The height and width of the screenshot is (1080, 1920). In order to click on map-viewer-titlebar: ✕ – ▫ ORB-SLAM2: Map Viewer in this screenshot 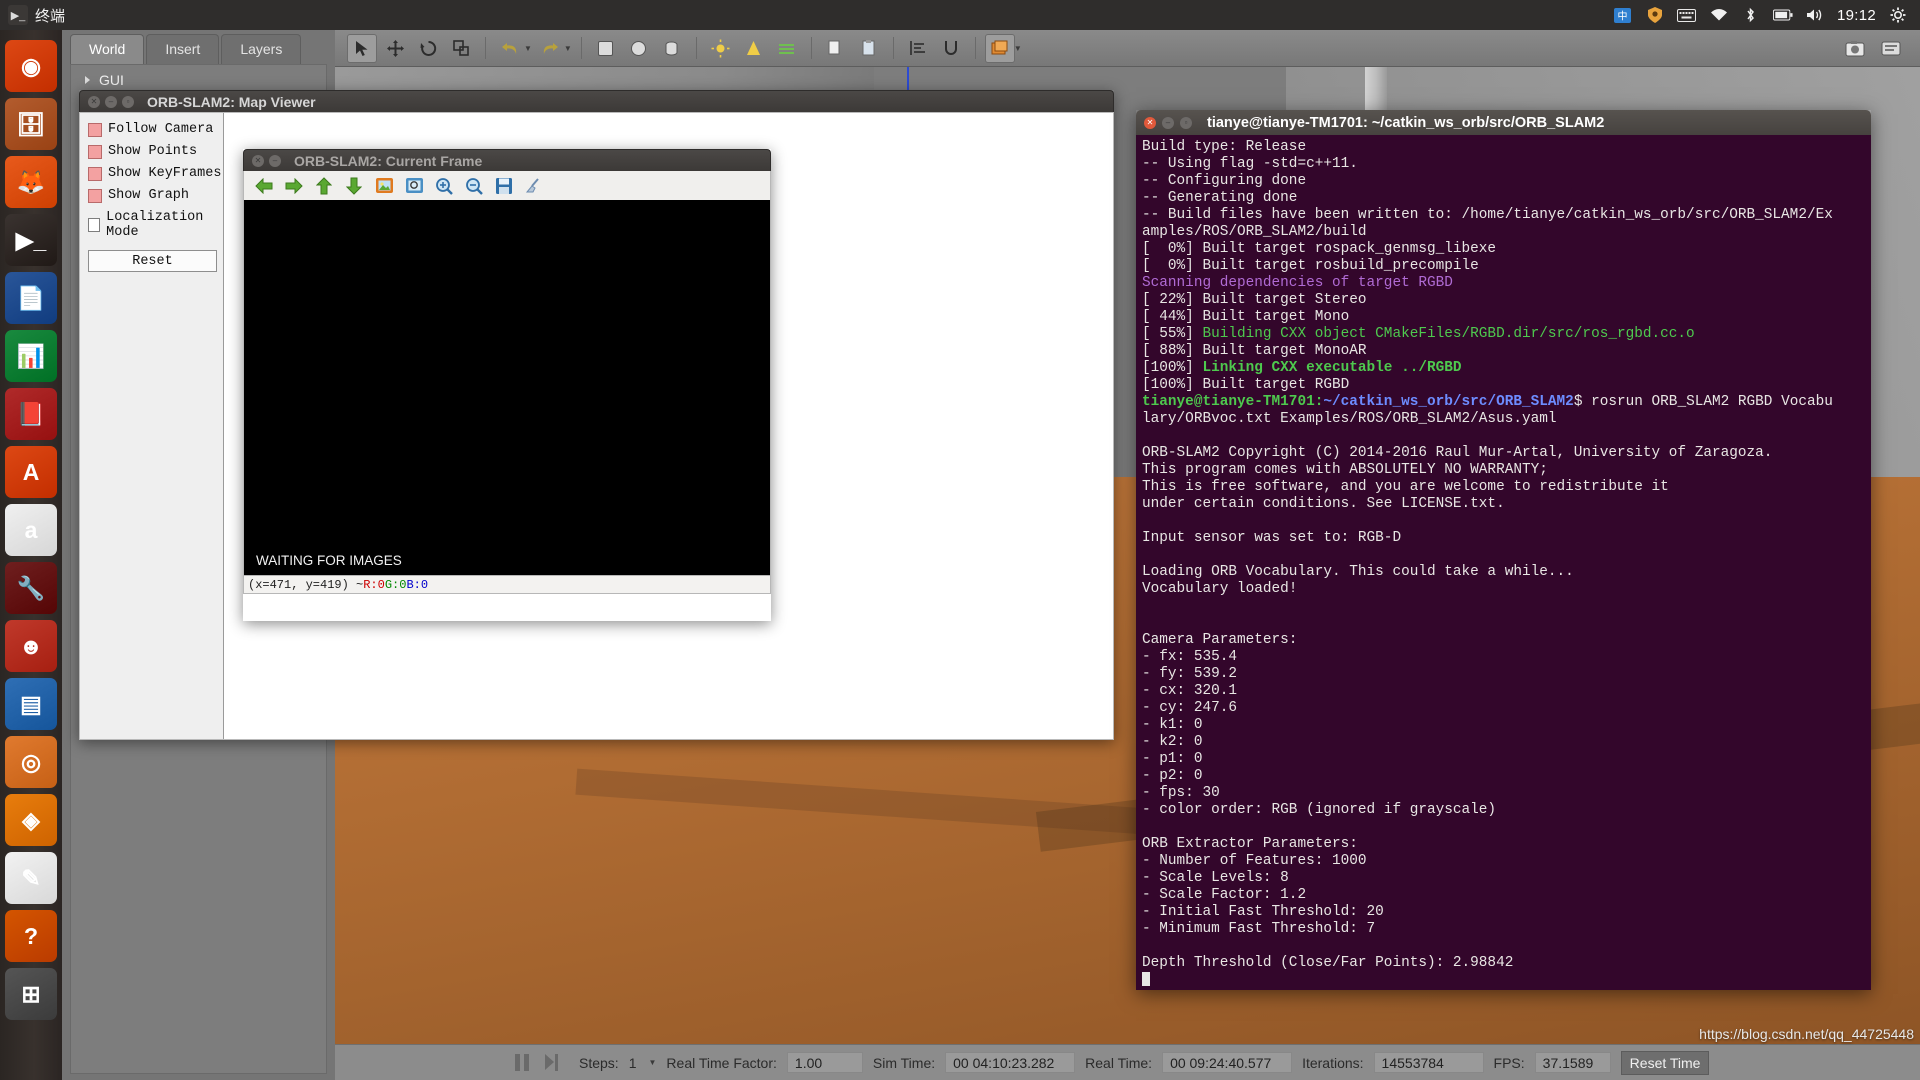, I will do `click(596, 101)`.